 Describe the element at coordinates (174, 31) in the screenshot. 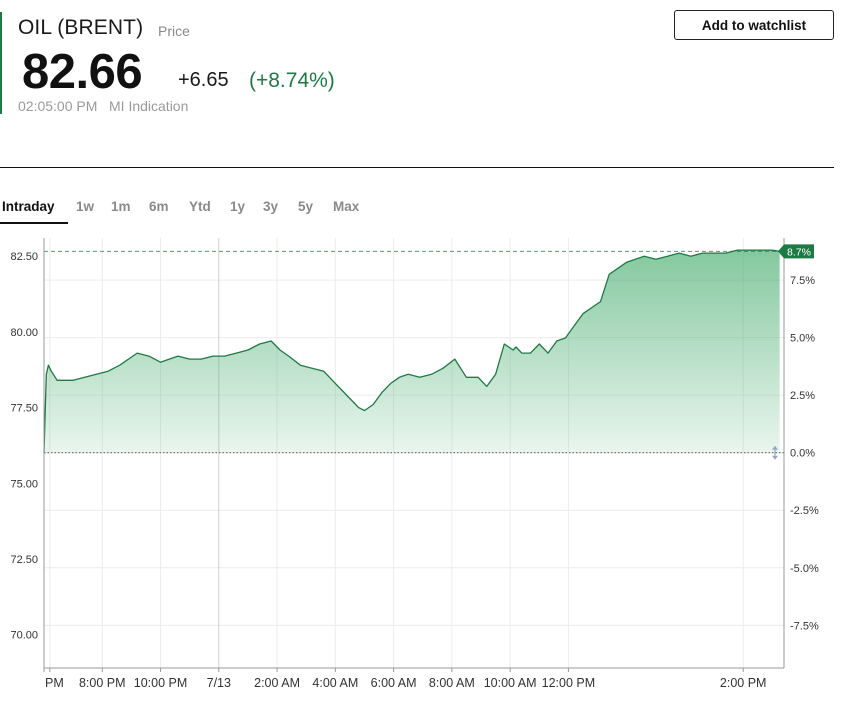

I see `price-type-label: Price` at that location.